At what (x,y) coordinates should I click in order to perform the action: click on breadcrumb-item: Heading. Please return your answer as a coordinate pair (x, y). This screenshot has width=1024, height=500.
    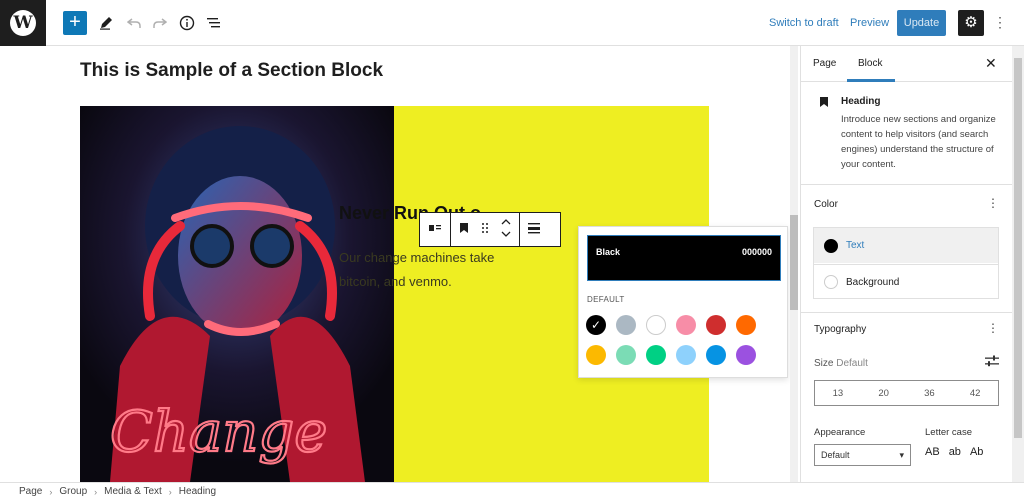
    Looking at the image, I should click on (197, 491).